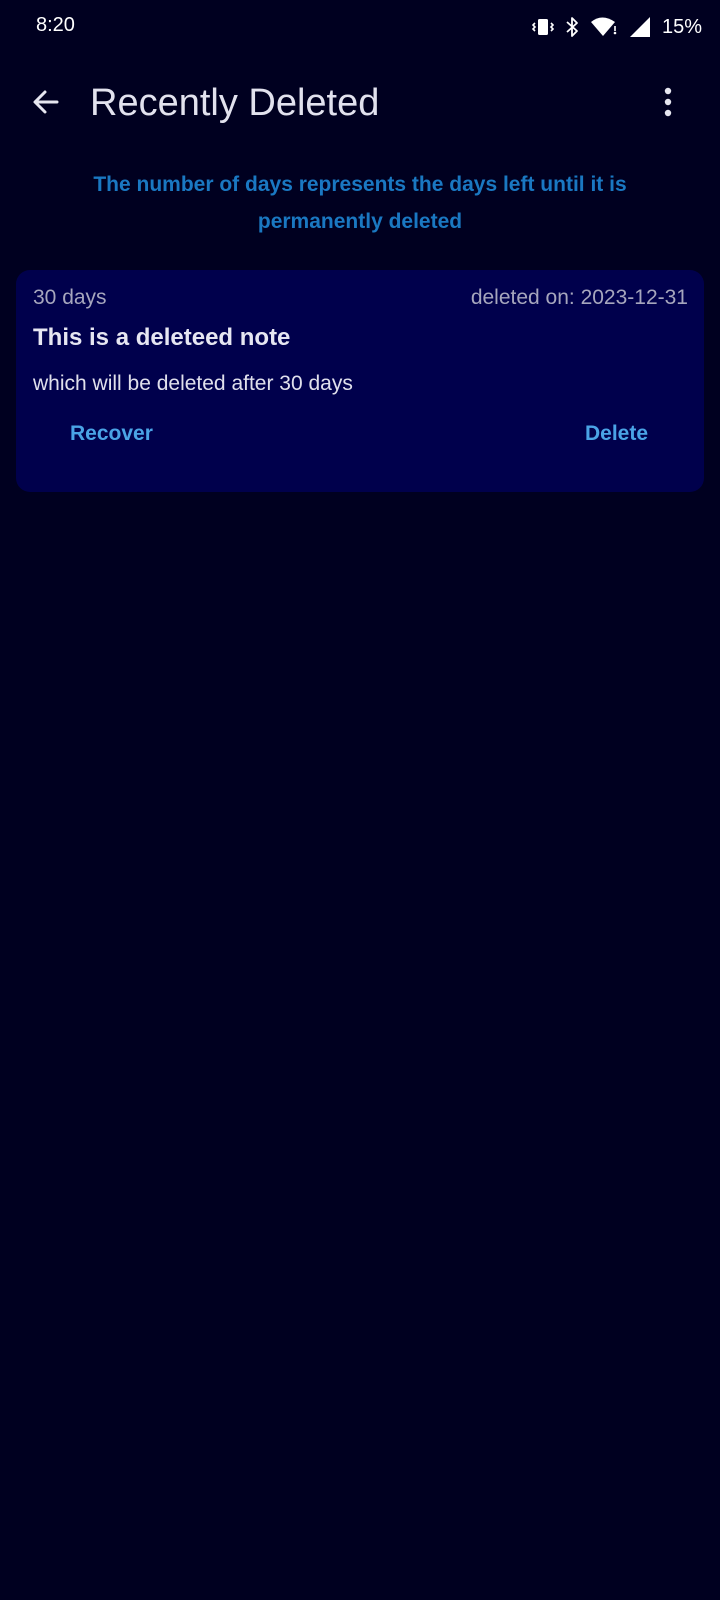 The width and height of the screenshot is (720, 1600). I want to click on days-left-label: 30 days, so click(70, 297).